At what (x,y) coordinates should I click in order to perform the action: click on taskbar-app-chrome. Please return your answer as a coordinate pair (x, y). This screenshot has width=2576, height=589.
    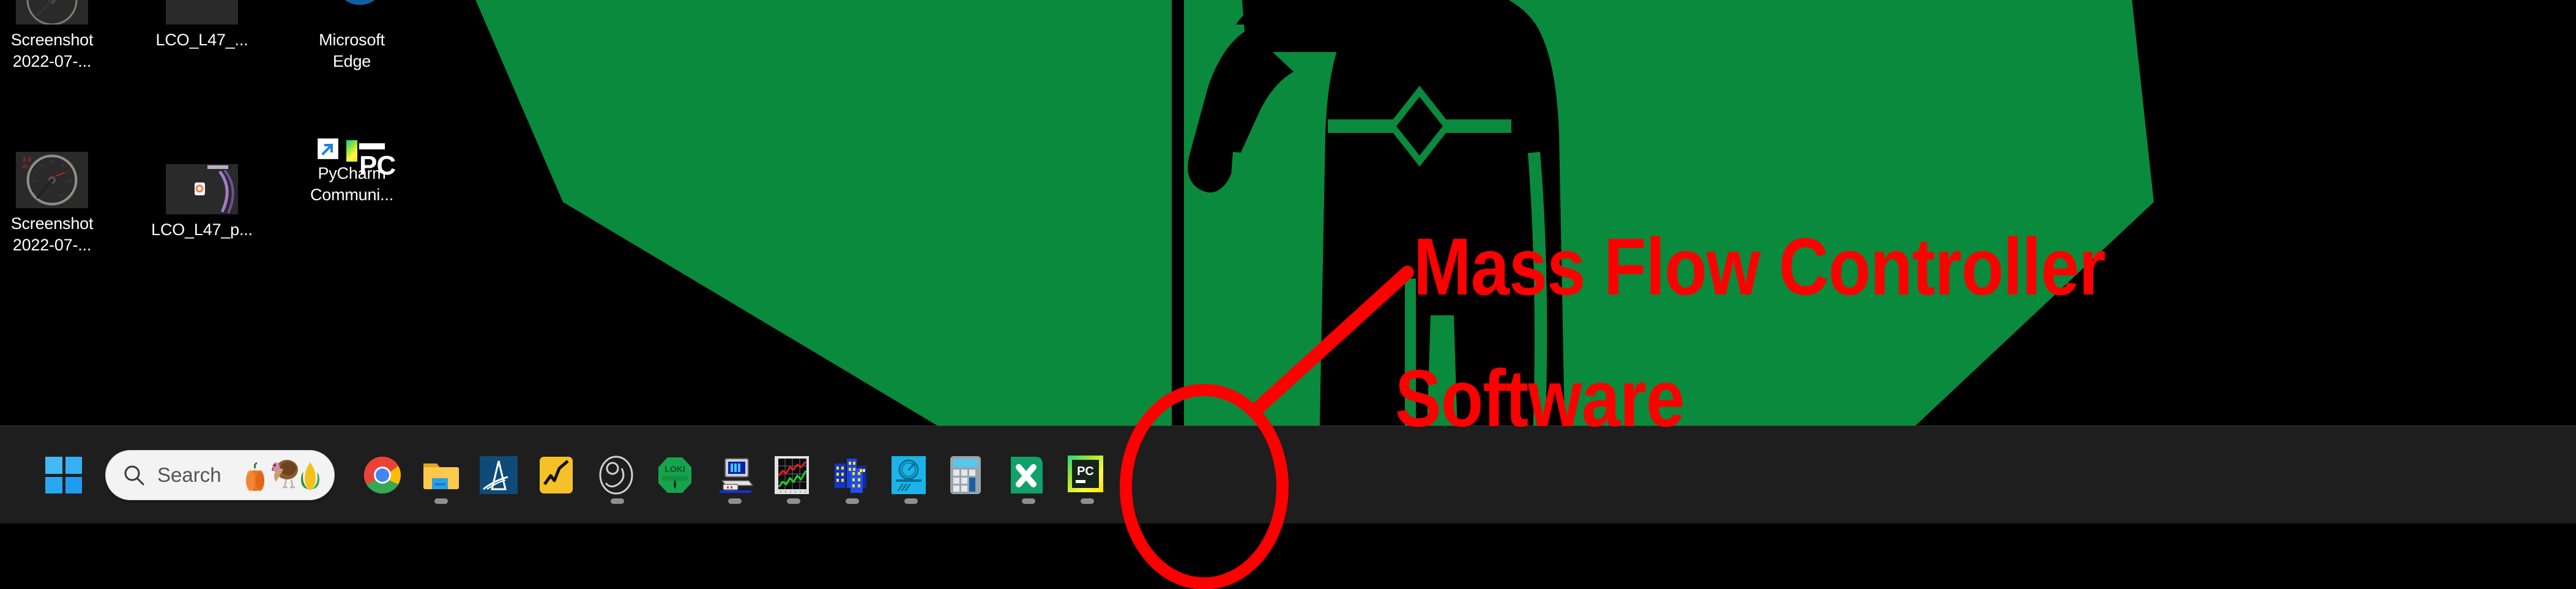
    Looking at the image, I should click on (382, 475).